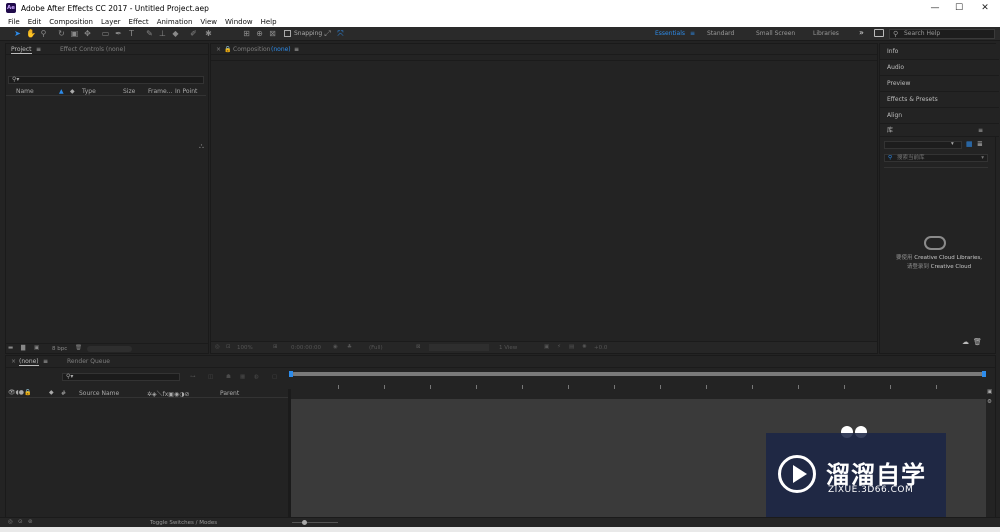  Describe the element at coordinates (269, 22) in the screenshot. I see `menu-help: Help` at that location.